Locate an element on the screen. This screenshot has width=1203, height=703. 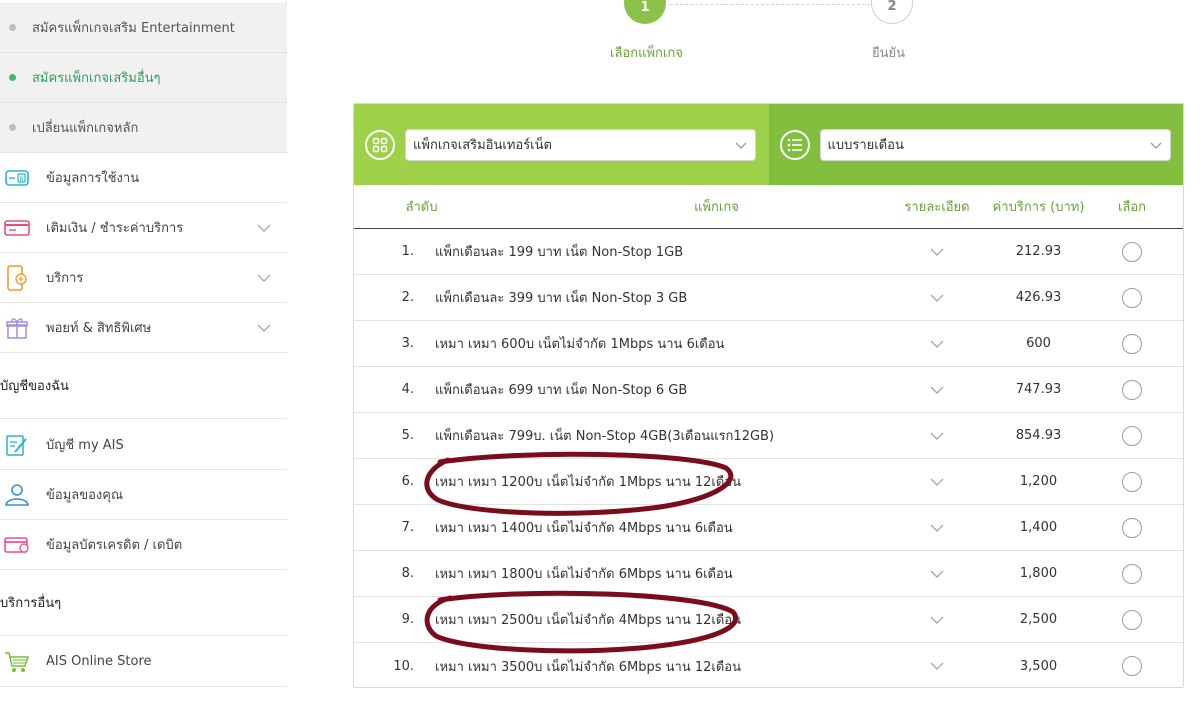
sidebar-item-credit-card: ข้อมูลบัตรเครดิต / เดบิต is located at coordinates (143, 545).